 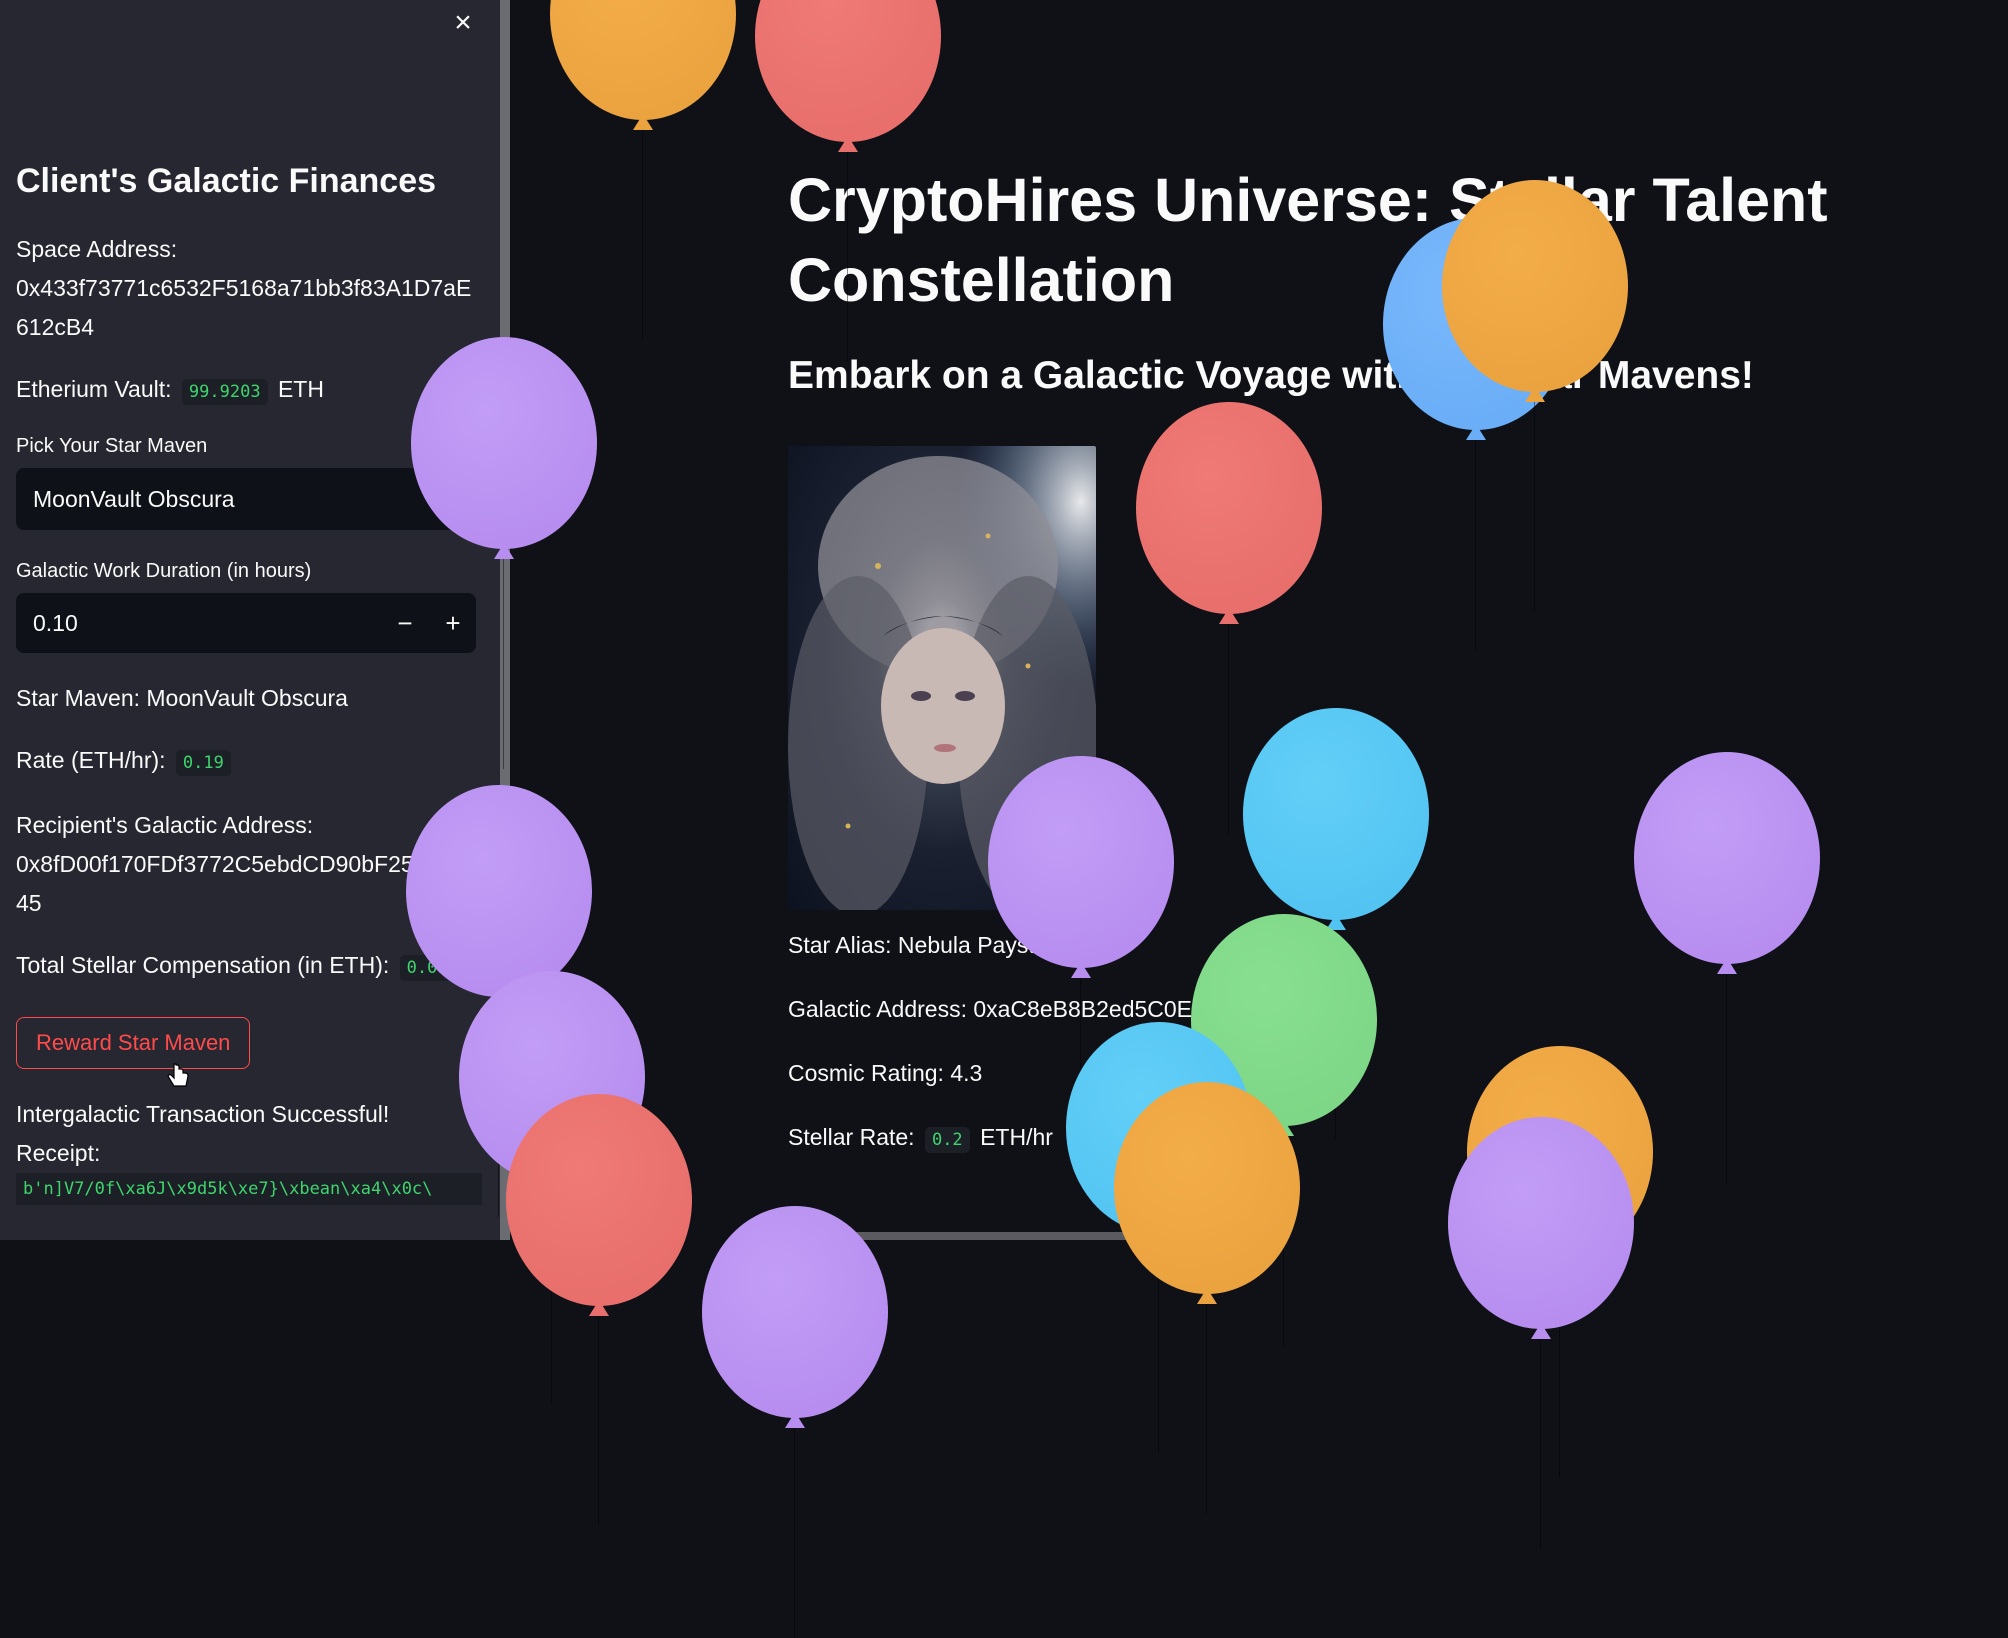 I want to click on rate-label: Rate (ETH/hr):, so click(x=91, y=760).